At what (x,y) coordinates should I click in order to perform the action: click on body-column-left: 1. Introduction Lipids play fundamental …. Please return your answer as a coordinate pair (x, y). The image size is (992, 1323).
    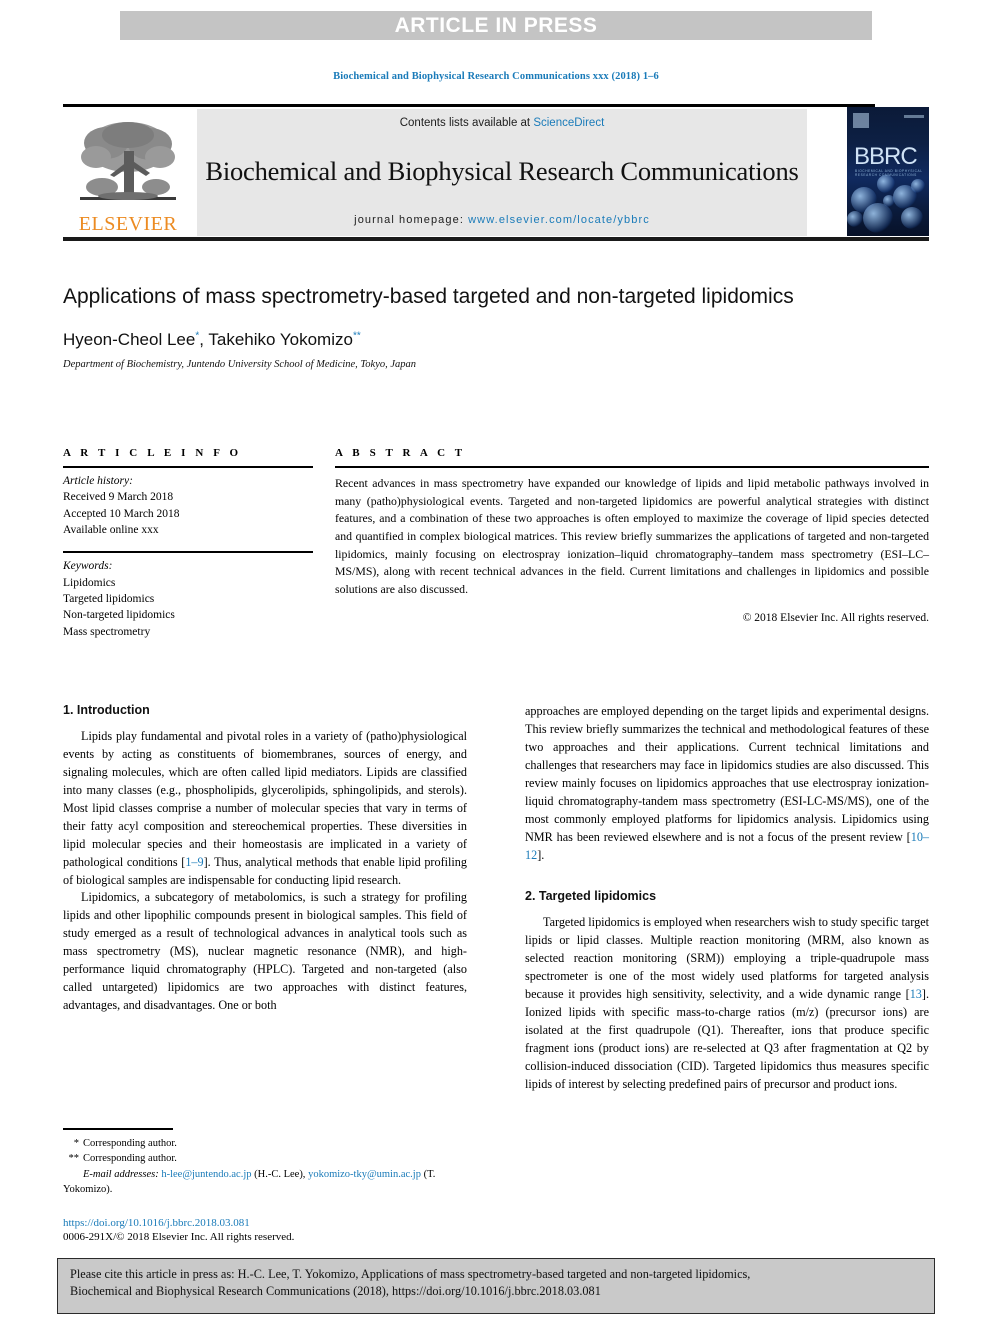
    Looking at the image, I should click on (265, 859).